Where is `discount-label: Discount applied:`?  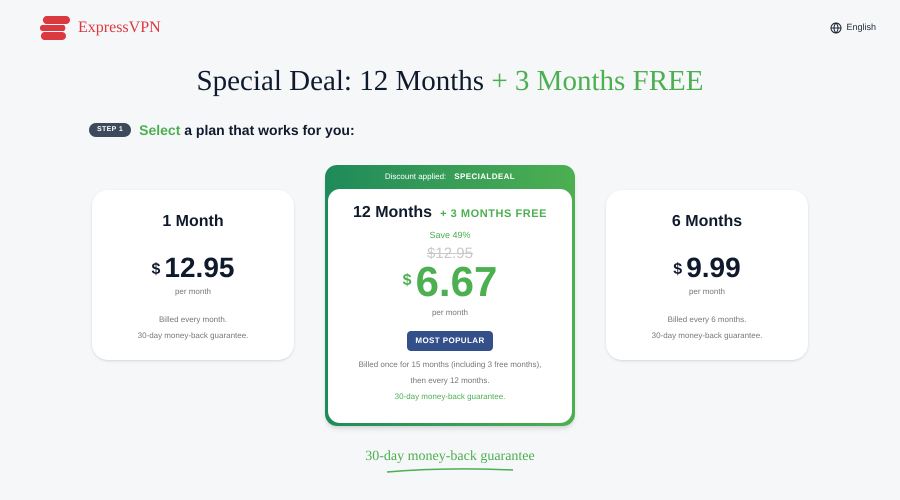
discount-label: Discount applied: is located at coordinates (415, 176).